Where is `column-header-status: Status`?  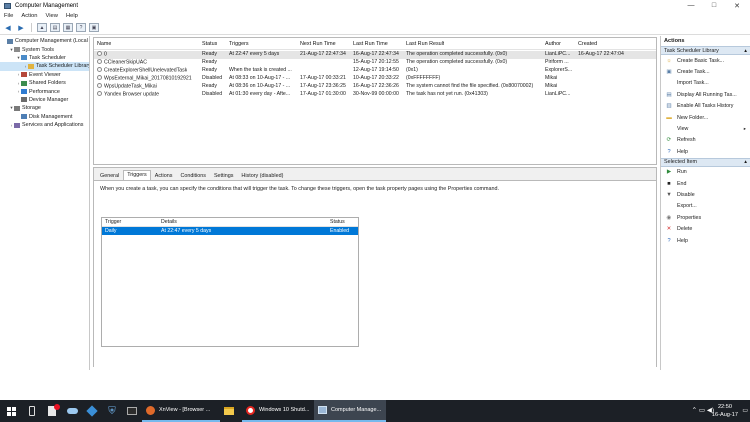
column-header-status: Status is located at coordinates (209, 44).